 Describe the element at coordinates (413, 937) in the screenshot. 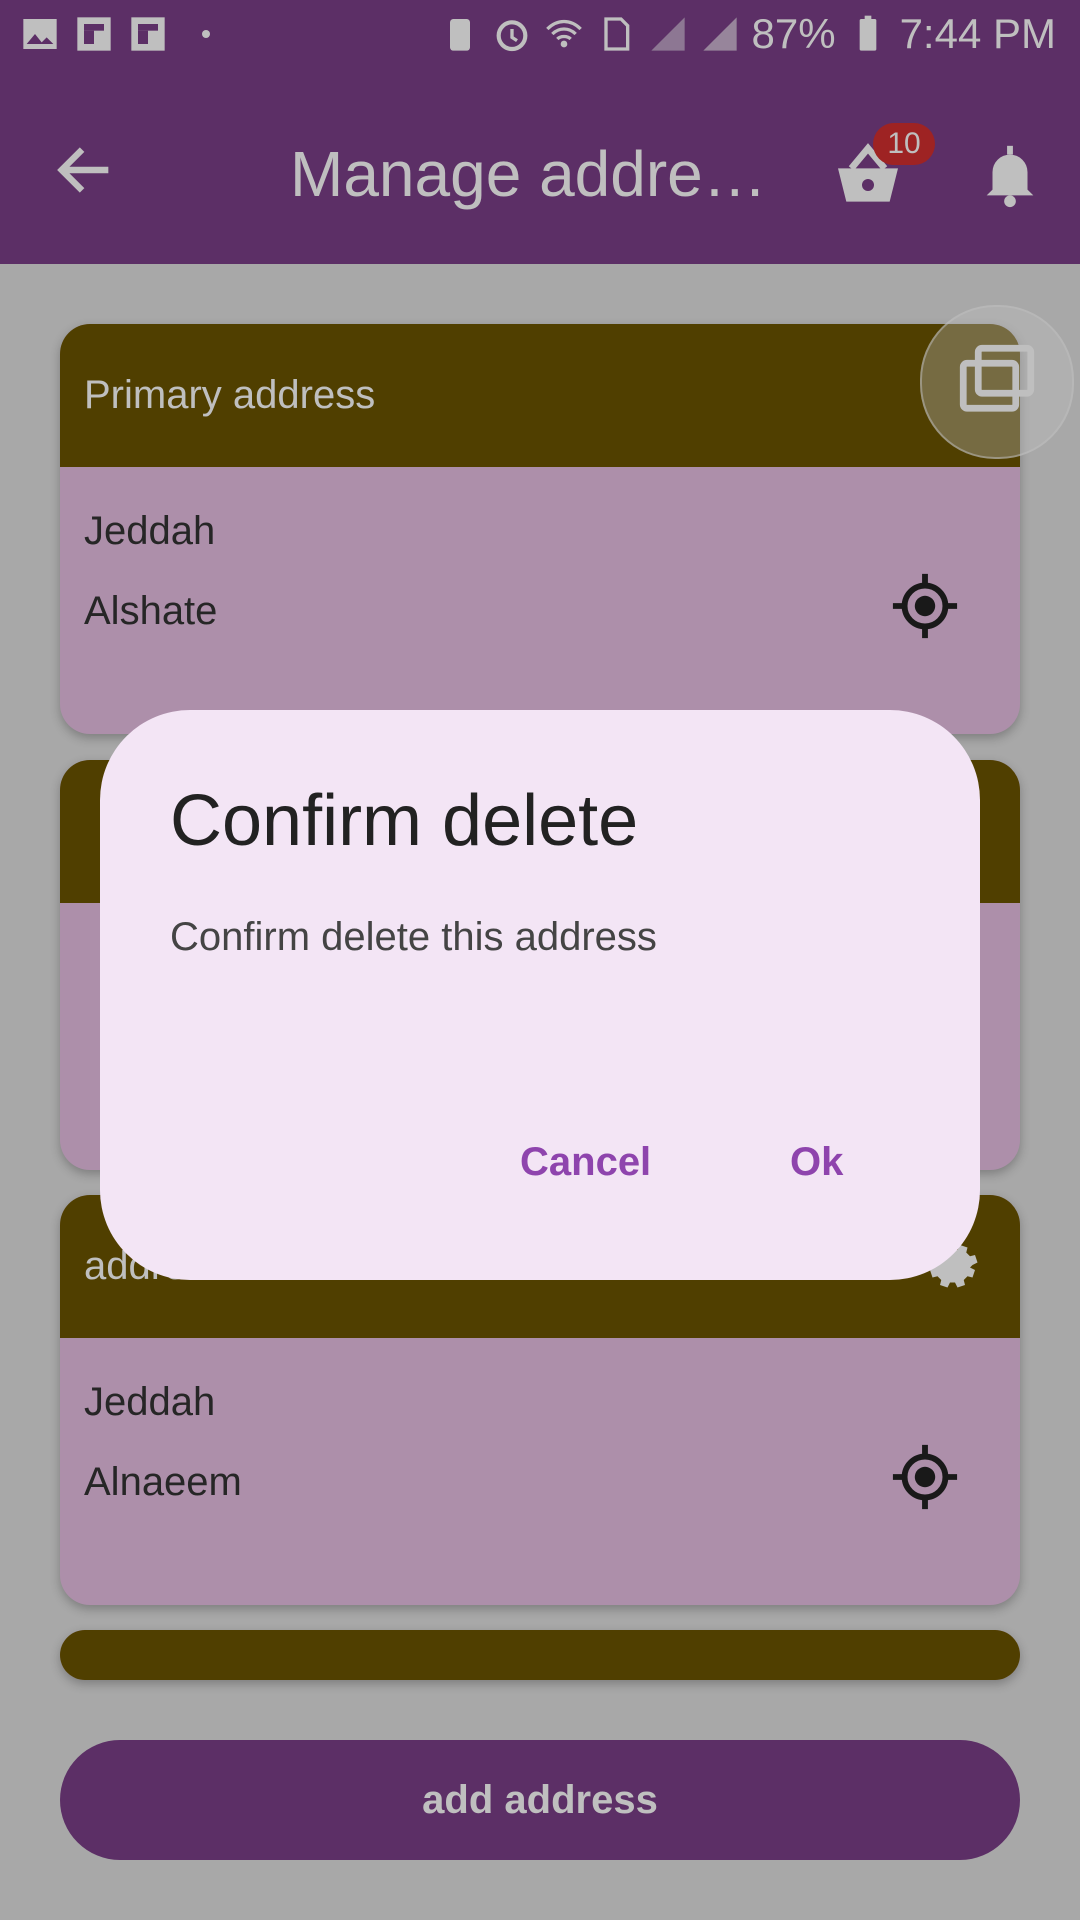

I see `dialog-message: Confirm delete this address` at that location.